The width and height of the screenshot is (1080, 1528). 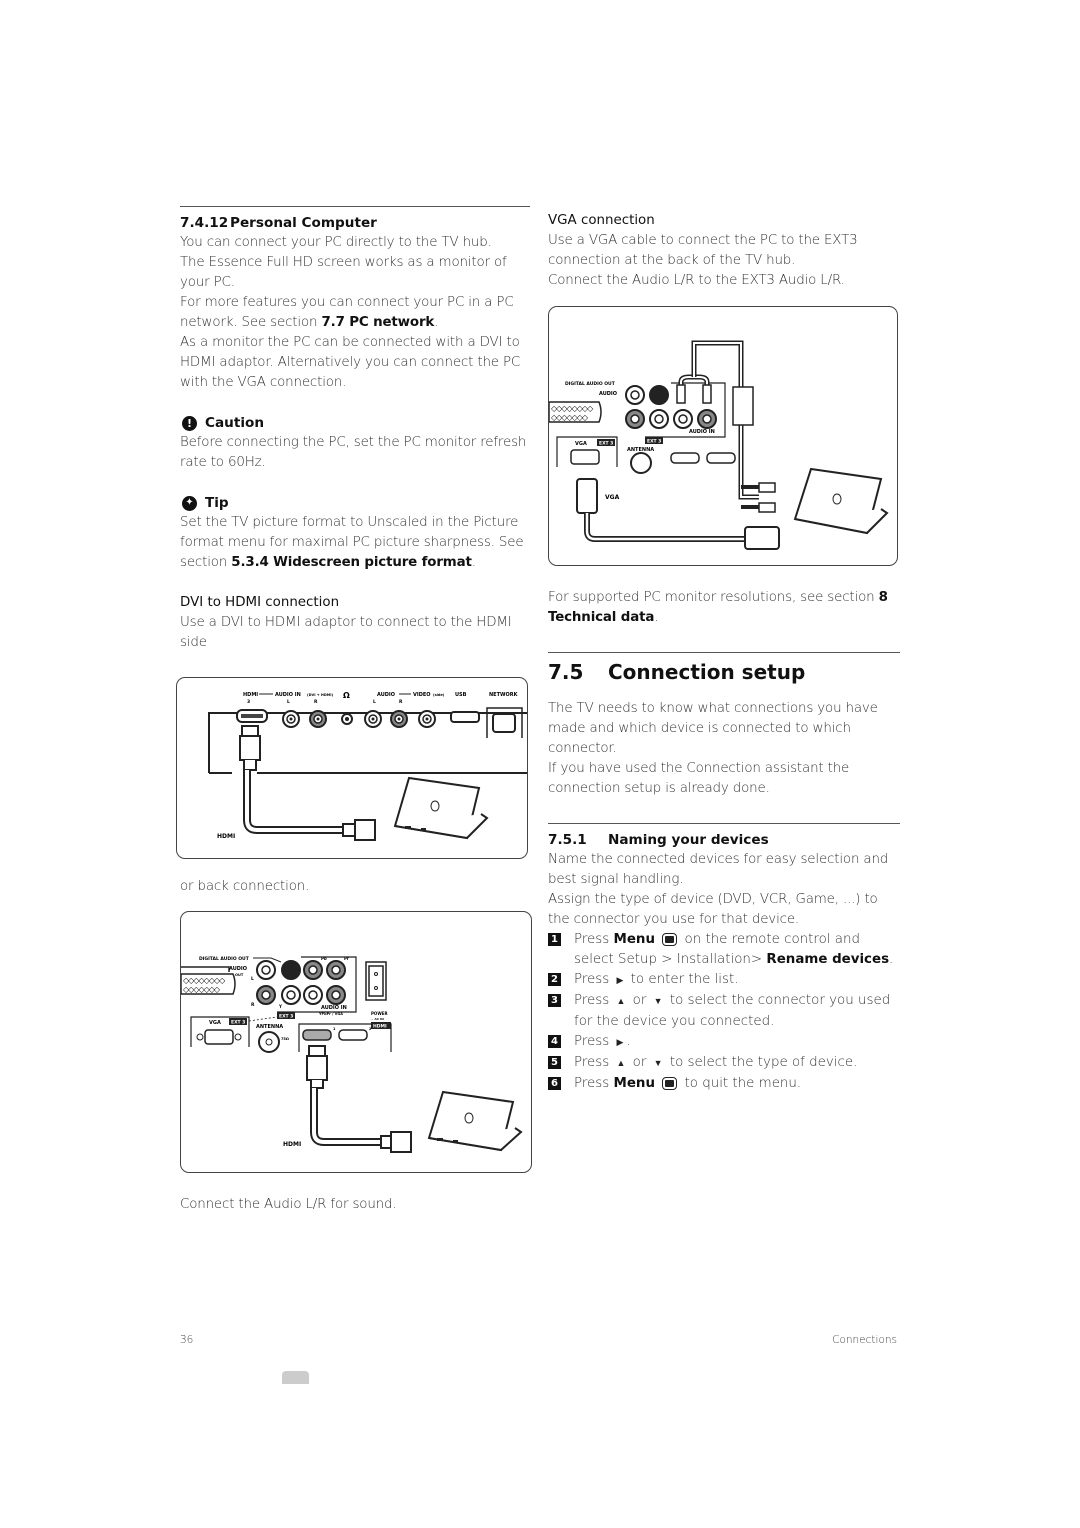 What do you see at coordinates (379, 1013) in the screenshot?
I see `label-power: POWER` at bounding box center [379, 1013].